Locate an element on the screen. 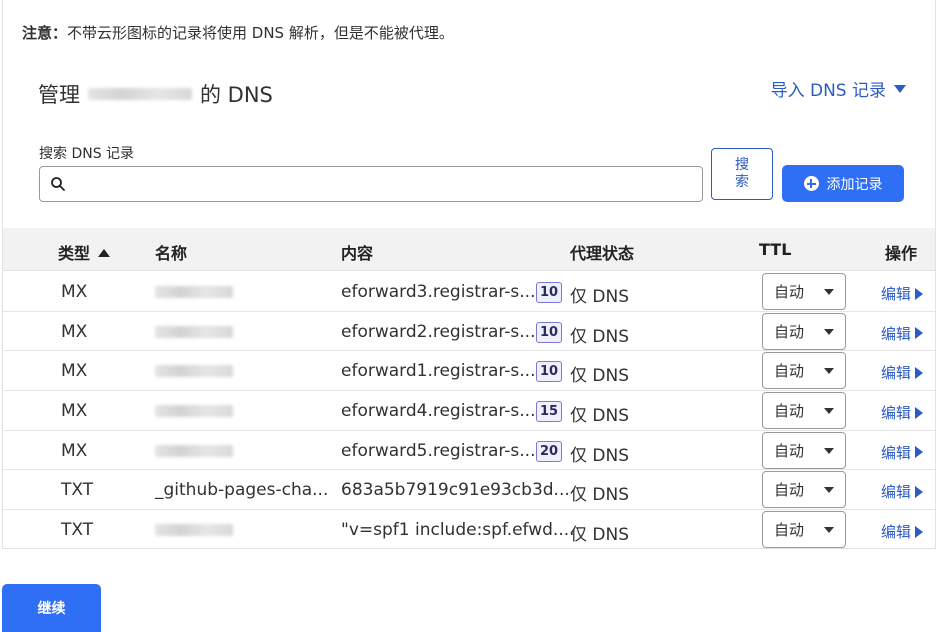  import-dns-records-link: 导入 DNS 记录 is located at coordinates (838, 88).